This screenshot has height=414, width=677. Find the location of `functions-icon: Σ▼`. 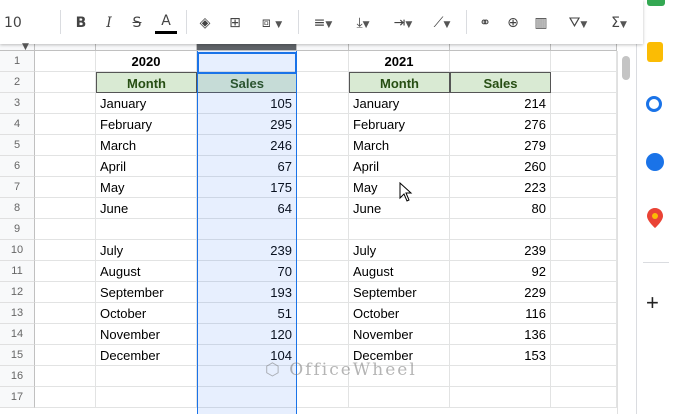

functions-icon: Σ▼ is located at coordinates (619, 23).